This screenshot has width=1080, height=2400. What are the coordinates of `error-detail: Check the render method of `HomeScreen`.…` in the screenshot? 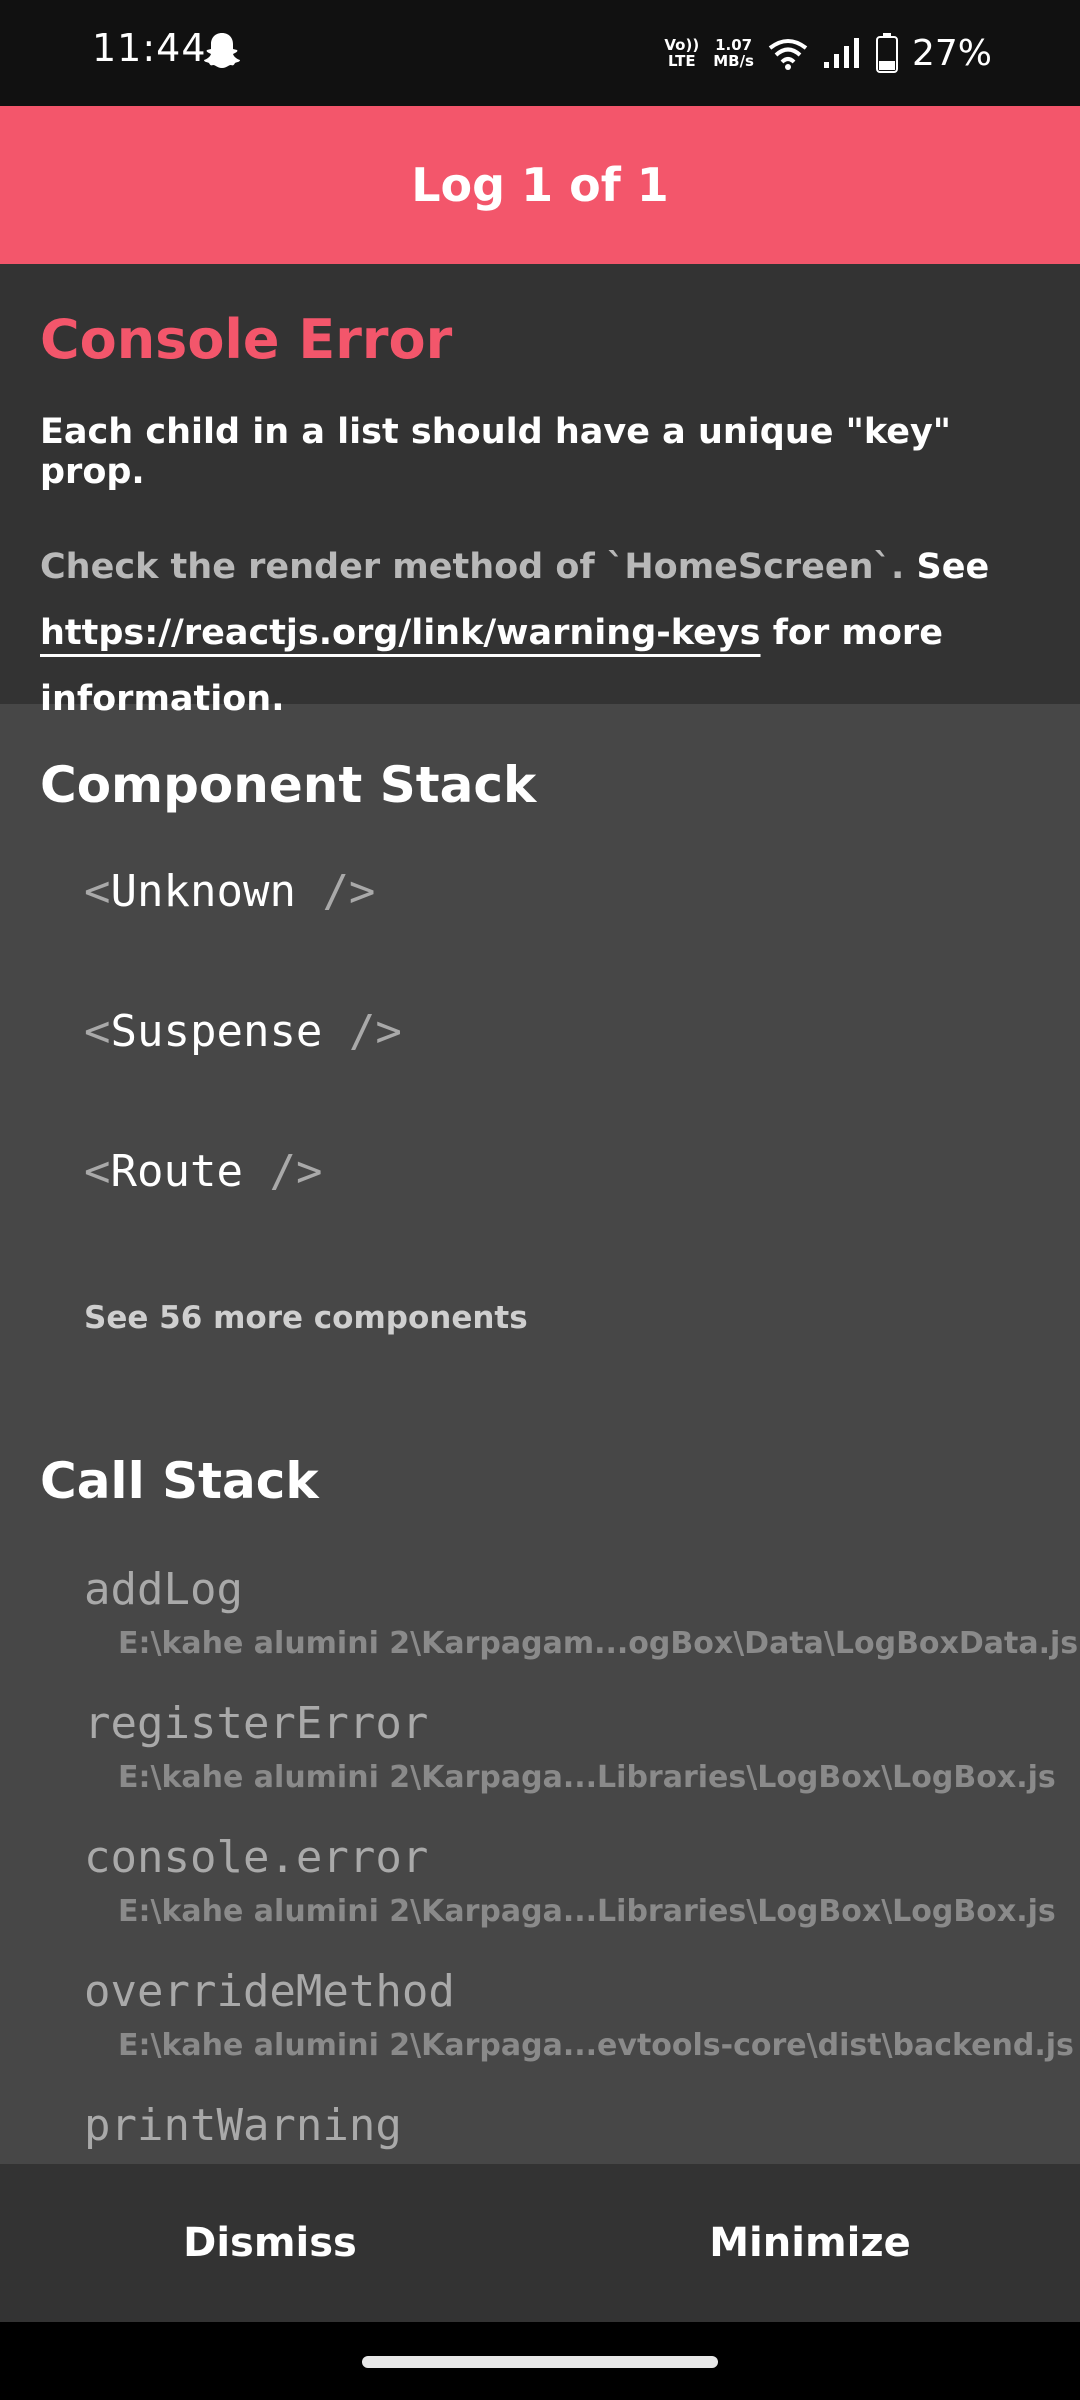 It's located at (545, 633).